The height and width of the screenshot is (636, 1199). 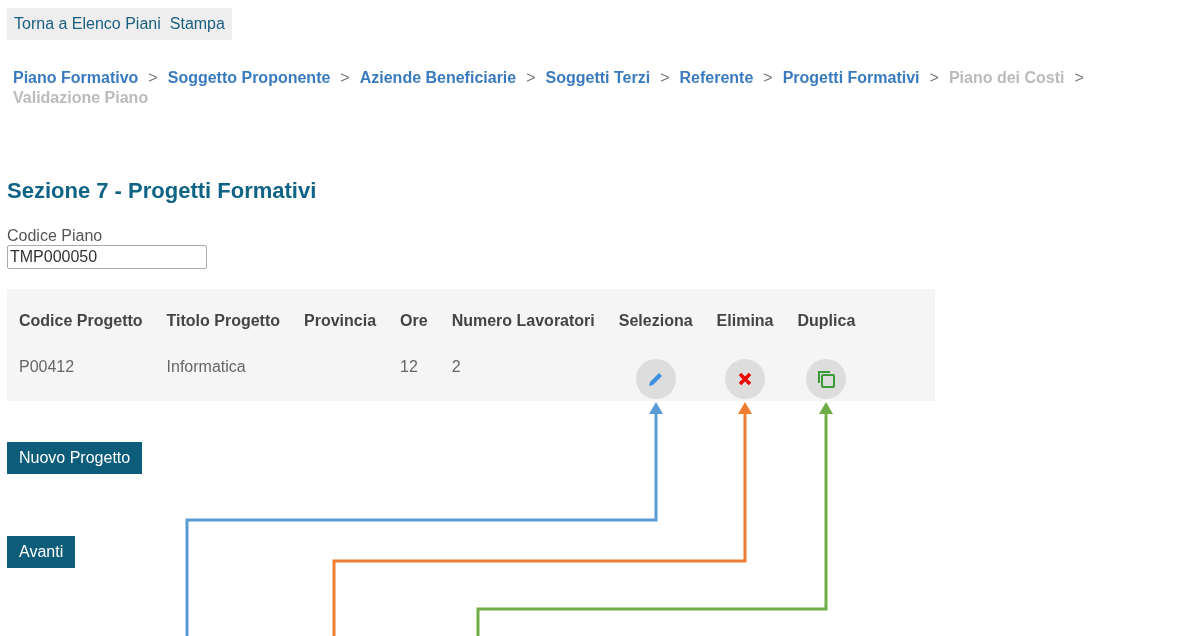 What do you see at coordinates (409, 366) in the screenshot?
I see `table-cell: 12` at bounding box center [409, 366].